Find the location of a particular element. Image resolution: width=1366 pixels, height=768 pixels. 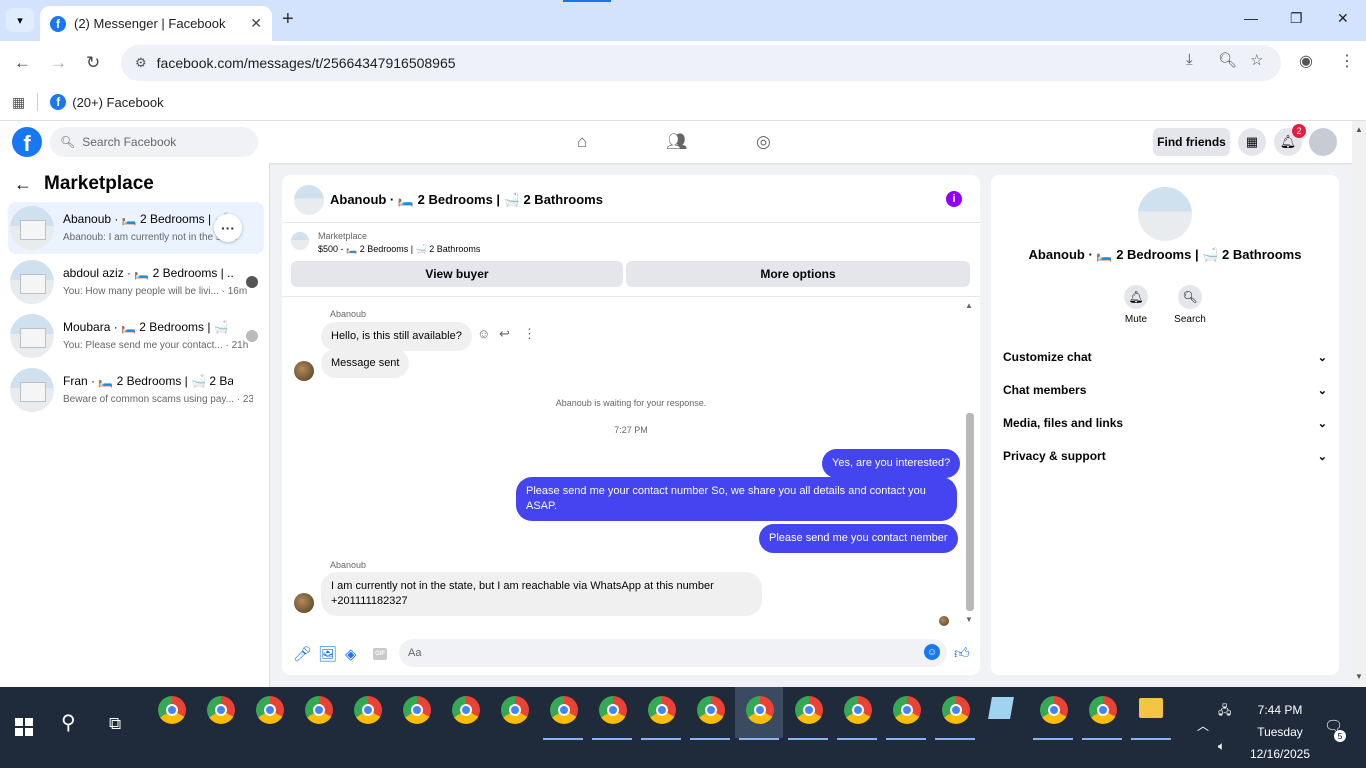

scroll-thumb is located at coordinates (970, 512).